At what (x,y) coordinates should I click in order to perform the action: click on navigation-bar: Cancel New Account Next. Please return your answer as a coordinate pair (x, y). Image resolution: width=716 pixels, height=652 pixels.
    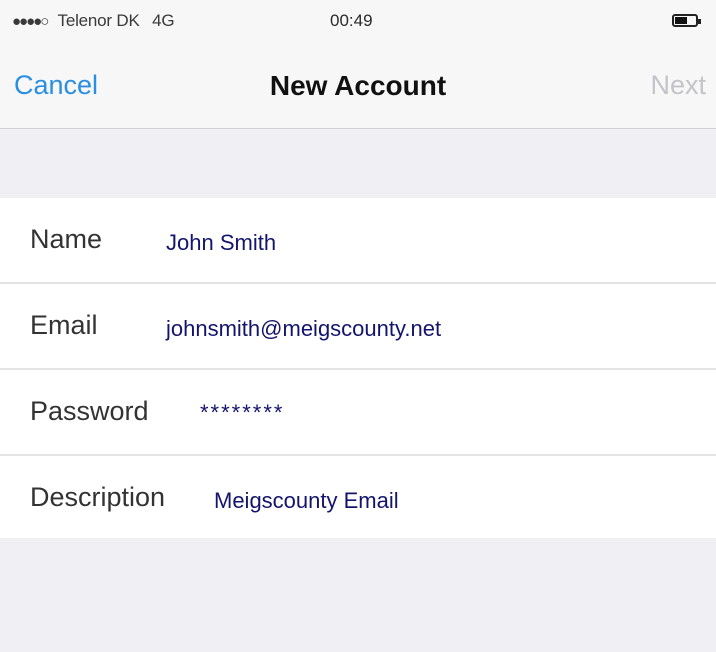
    Looking at the image, I should click on (358, 85).